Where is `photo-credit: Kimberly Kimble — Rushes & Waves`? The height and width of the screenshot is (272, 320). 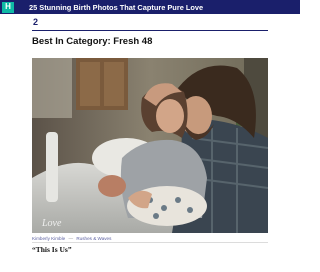 photo-credit: Kimberly Kimble — Rushes & Waves is located at coordinates (71, 238).